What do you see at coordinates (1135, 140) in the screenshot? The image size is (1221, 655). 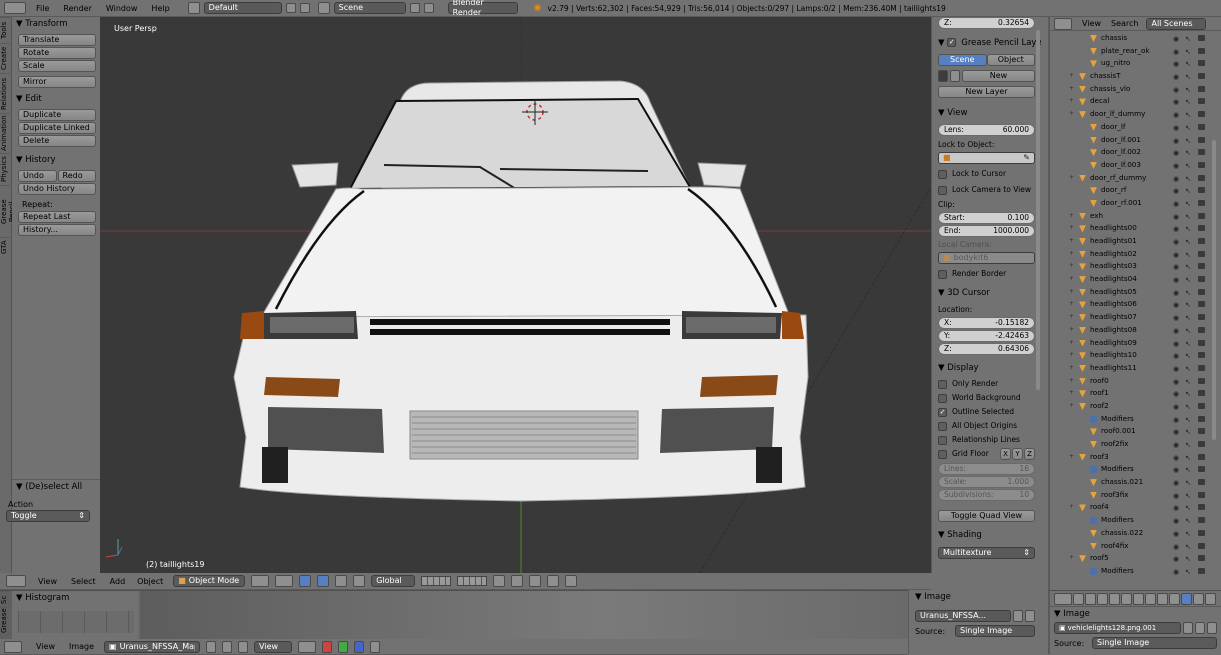 I see `outliner-row: door_lf.001 ◉ ↖` at bounding box center [1135, 140].